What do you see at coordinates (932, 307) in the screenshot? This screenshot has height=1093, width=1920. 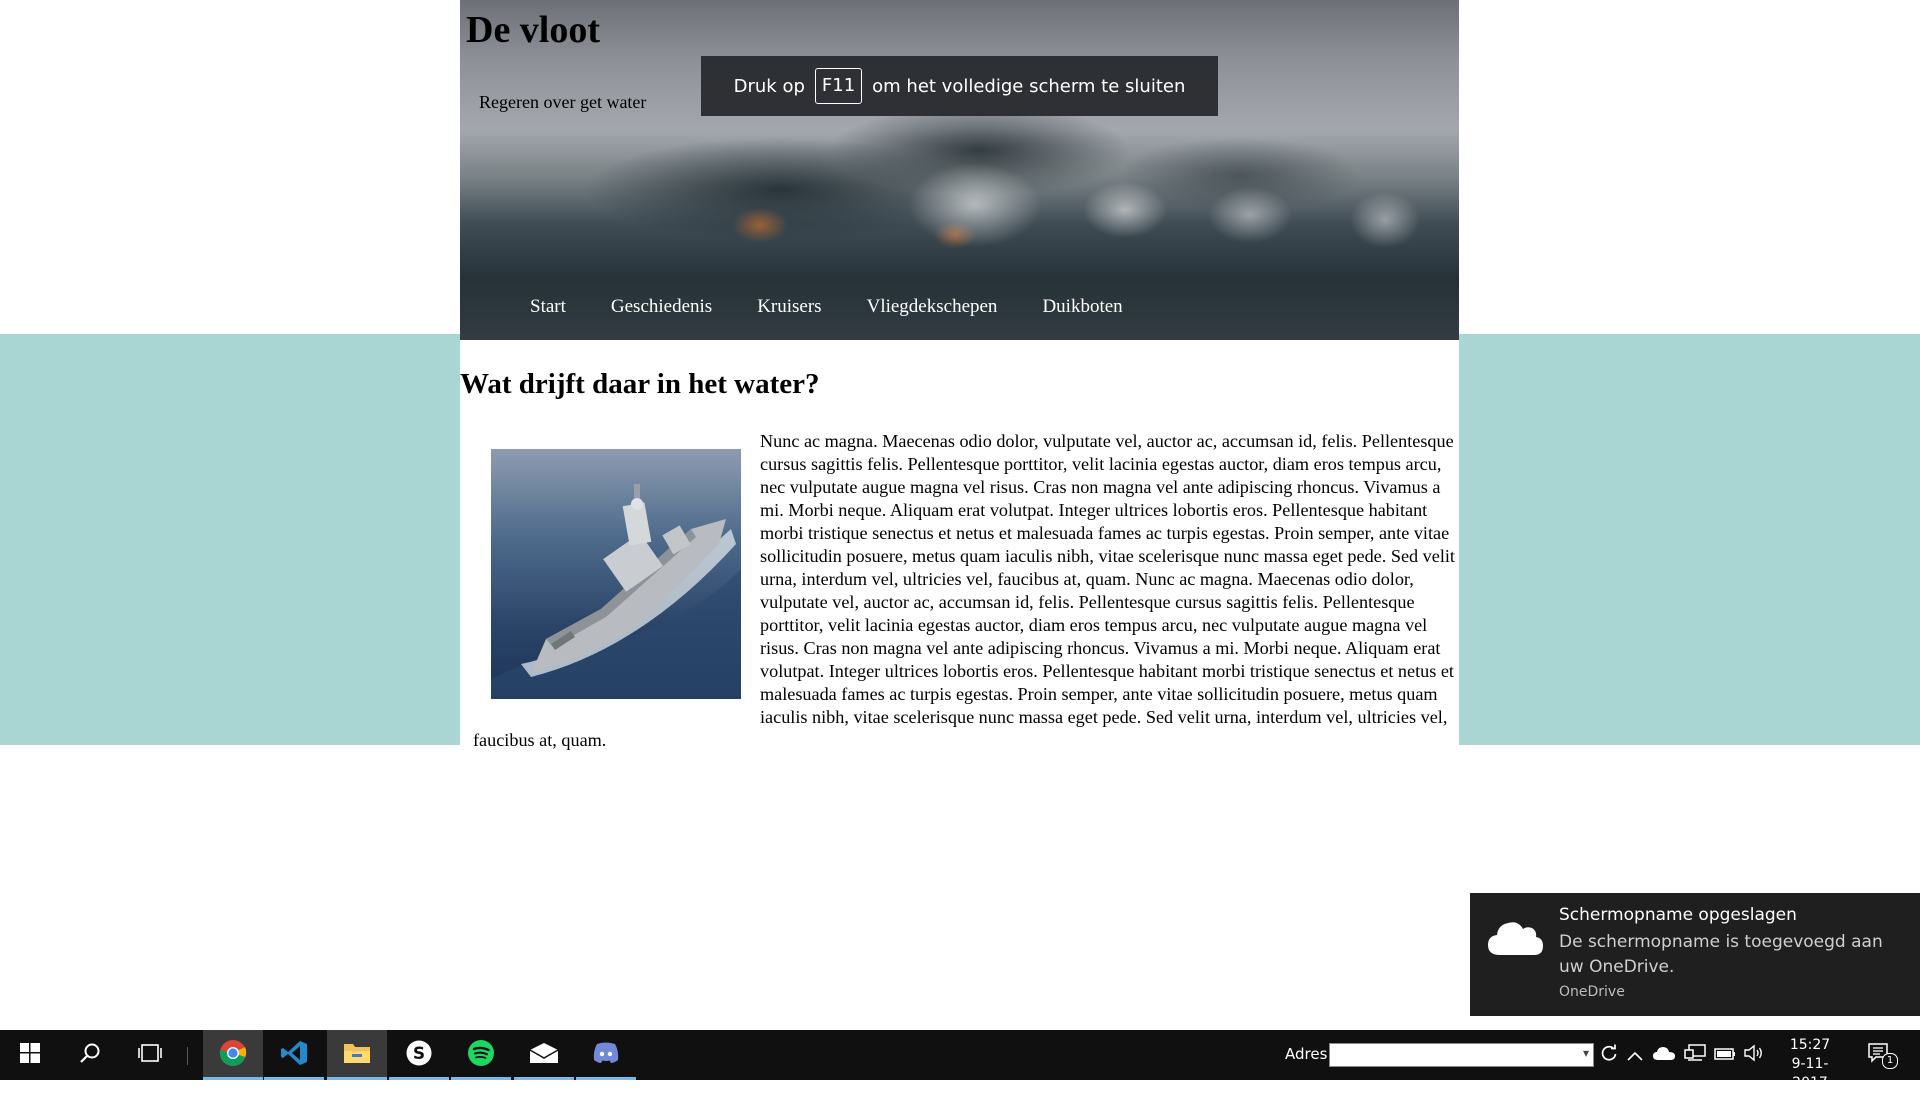 I see `nav-link-vliegdekschepen: Vliegdekschepen` at bounding box center [932, 307].